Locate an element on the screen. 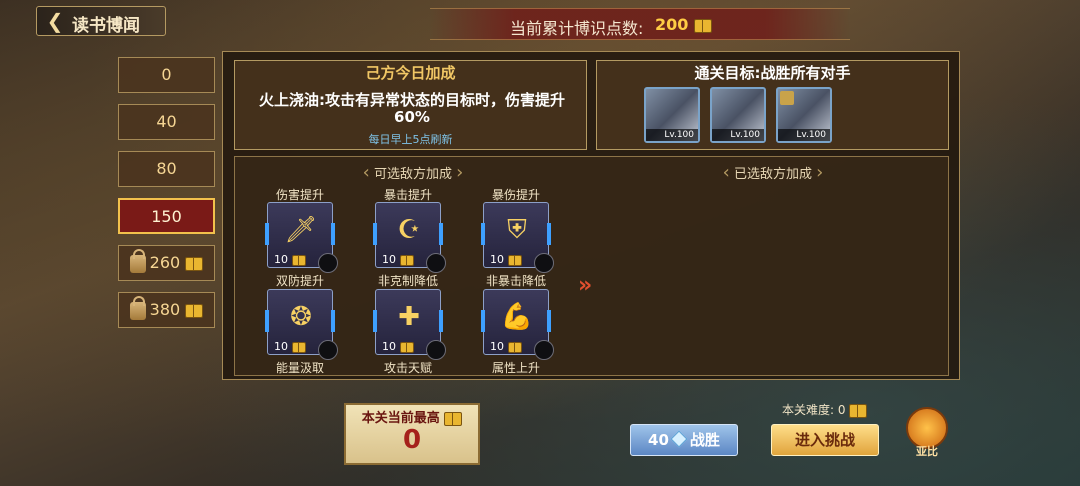 The width and height of the screenshot is (1080, 486). selected-bonus-label: 已选敌方加成 is located at coordinates (772, 174).